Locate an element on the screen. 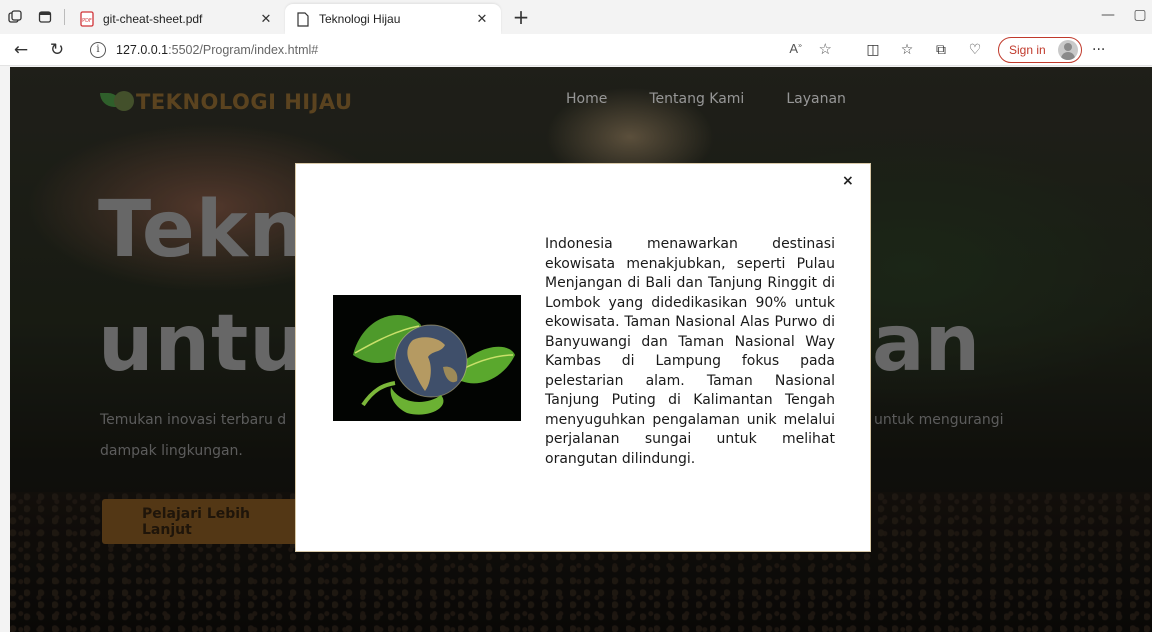  tab-git-cheat-sheet: PDF git-cheat-sheet.pdf ✕ is located at coordinates (177, 19).